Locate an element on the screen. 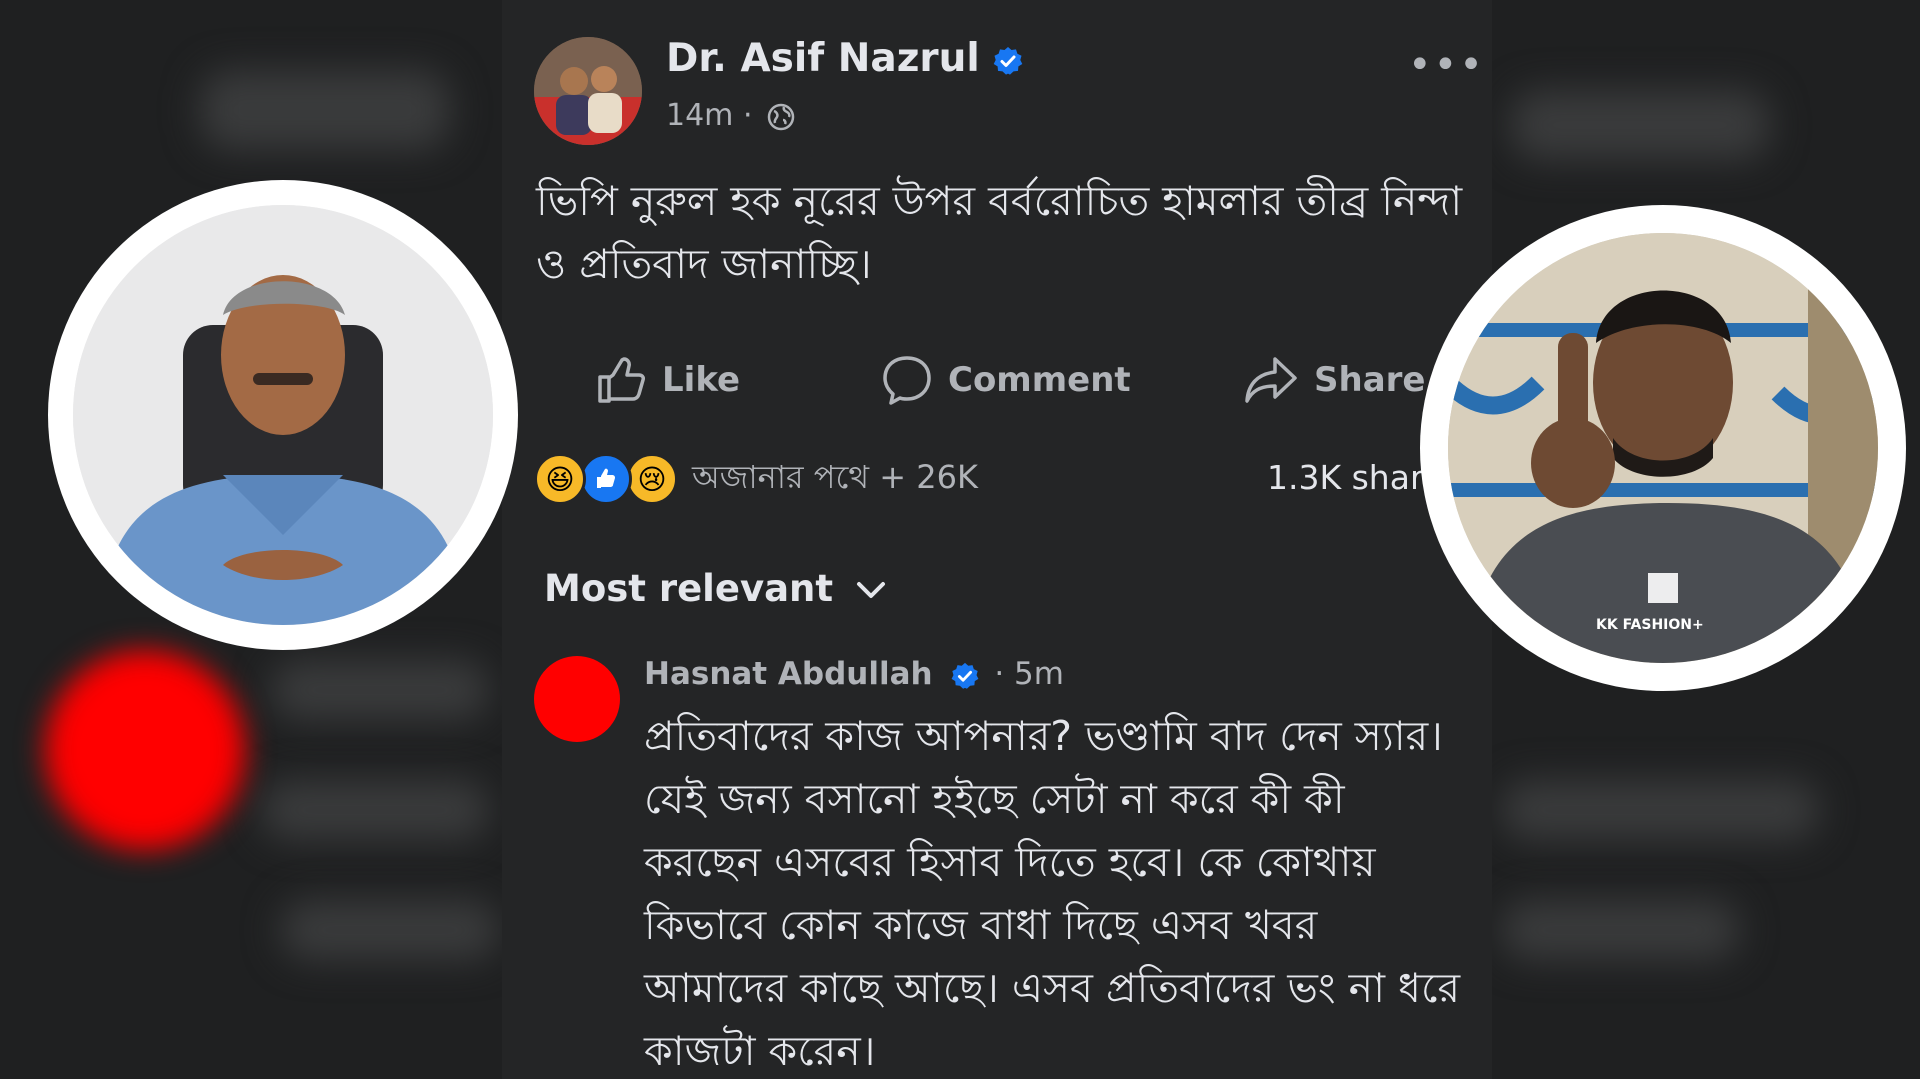 The image size is (1920, 1079). reactions-summary: 😆 😢 অজানার পথে + 26K is located at coordinates (756, 479).